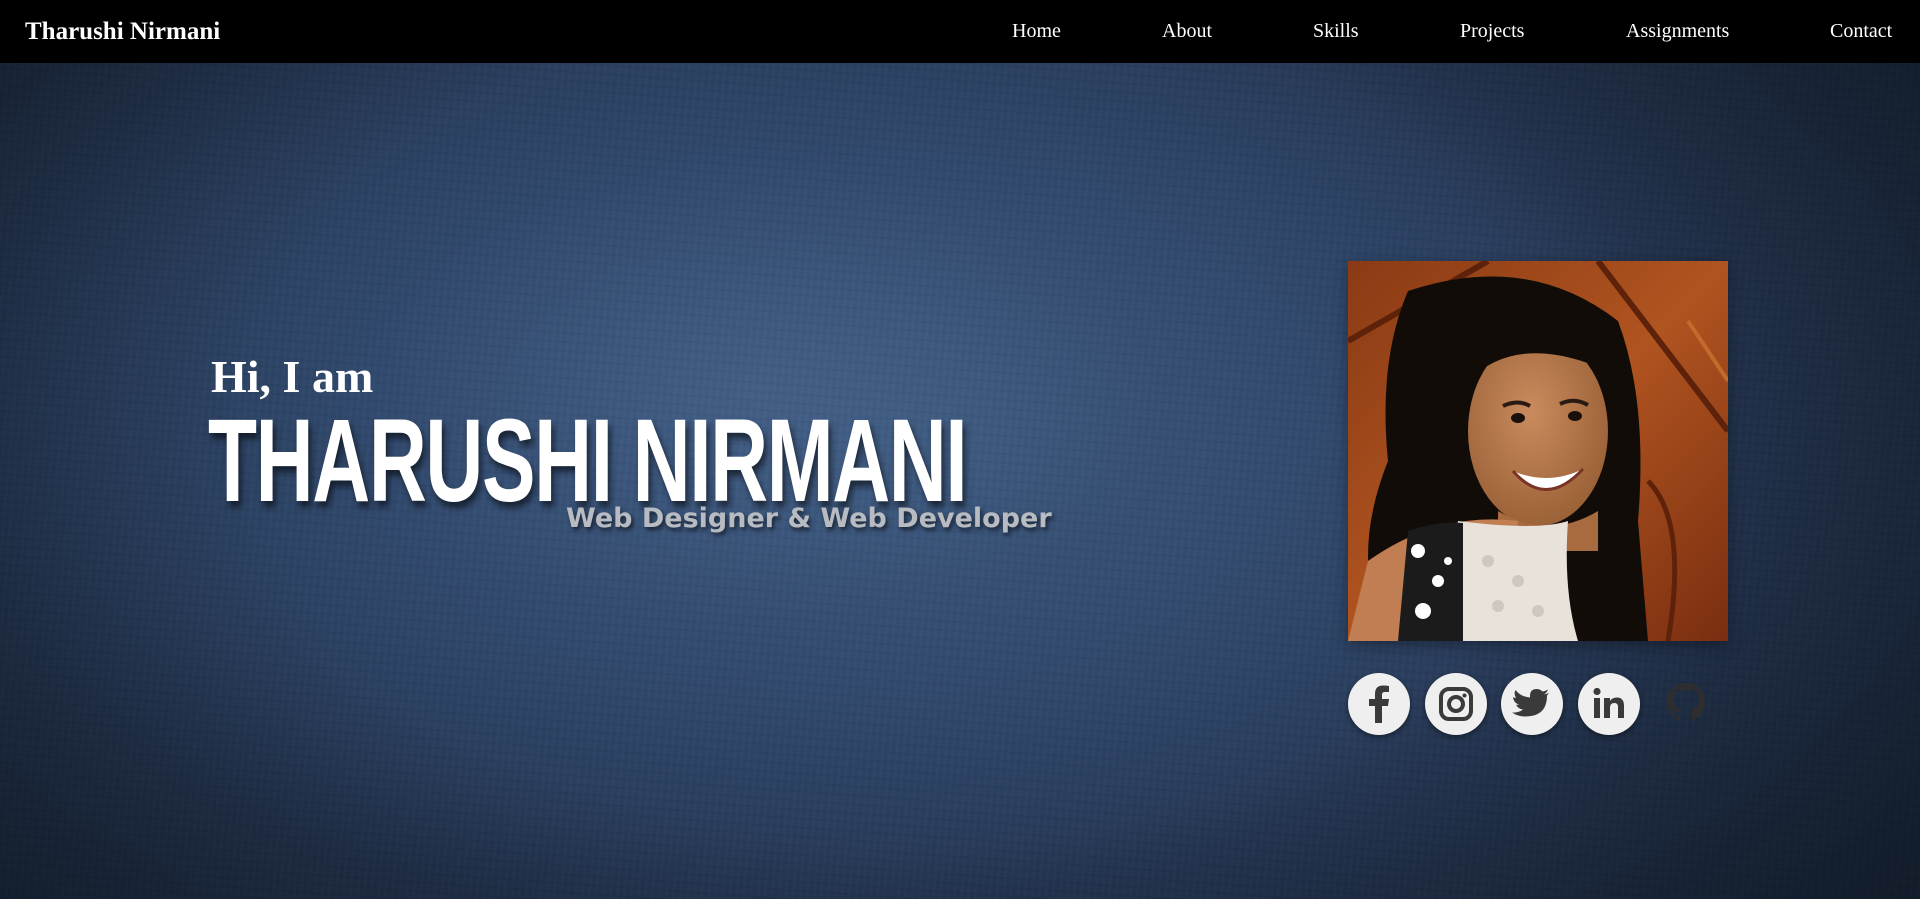 Image resolution: width=1920 pixels, height=899 pixels. What do you see at coordinates (1492, 31) in the screenshot?
I see `nav-link-projects: Projects` at bounding box center [1492, 31].